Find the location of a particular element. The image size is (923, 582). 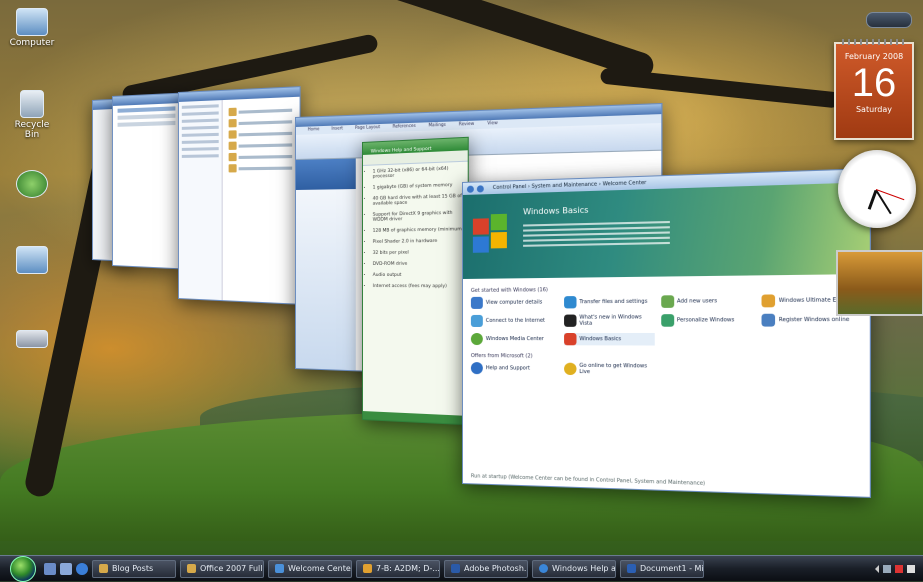

notification-area is located at coordinates (899, 569).